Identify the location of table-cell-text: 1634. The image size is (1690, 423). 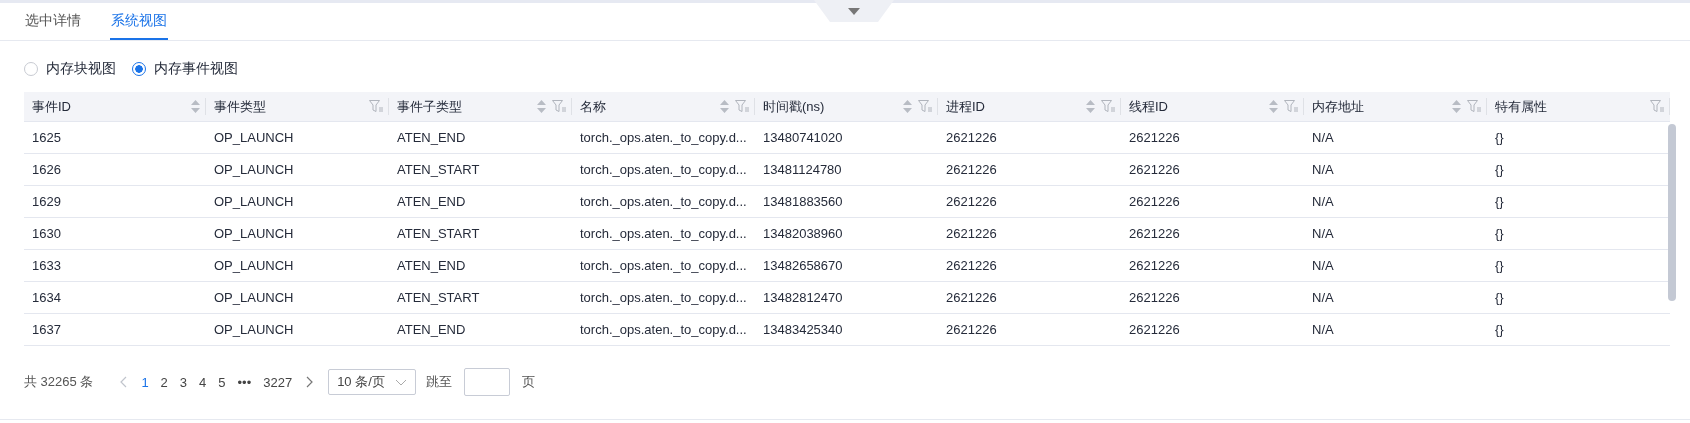
(46, 297).